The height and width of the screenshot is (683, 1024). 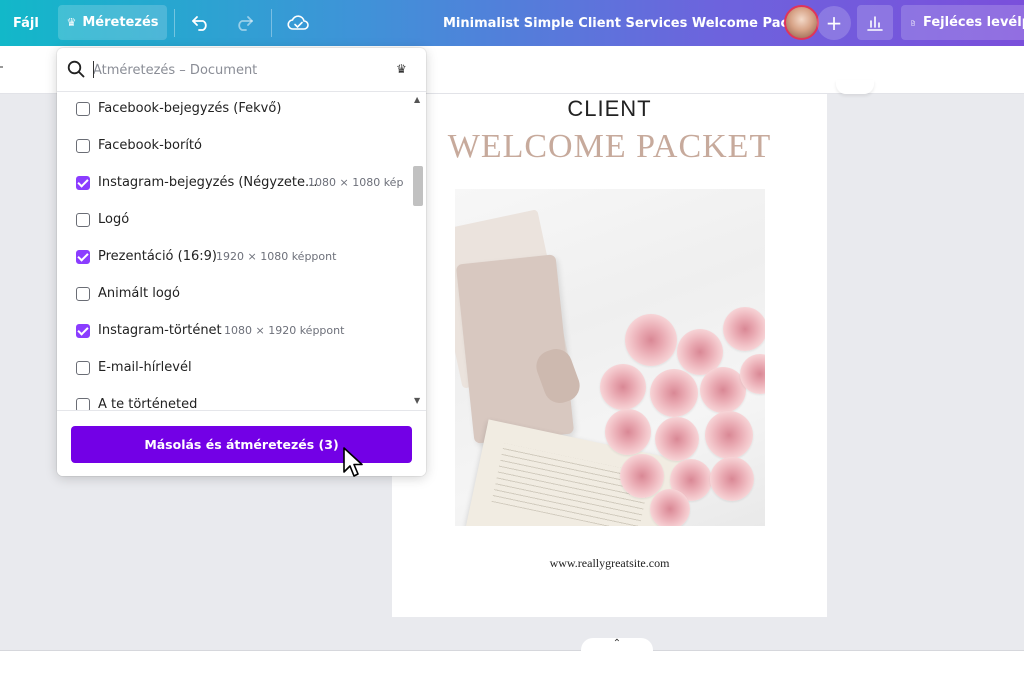 What do you see at coordinates (150, 145) in the screenshot?
I see `option-label: Facebook-borító` at bounding box center [150, 145].